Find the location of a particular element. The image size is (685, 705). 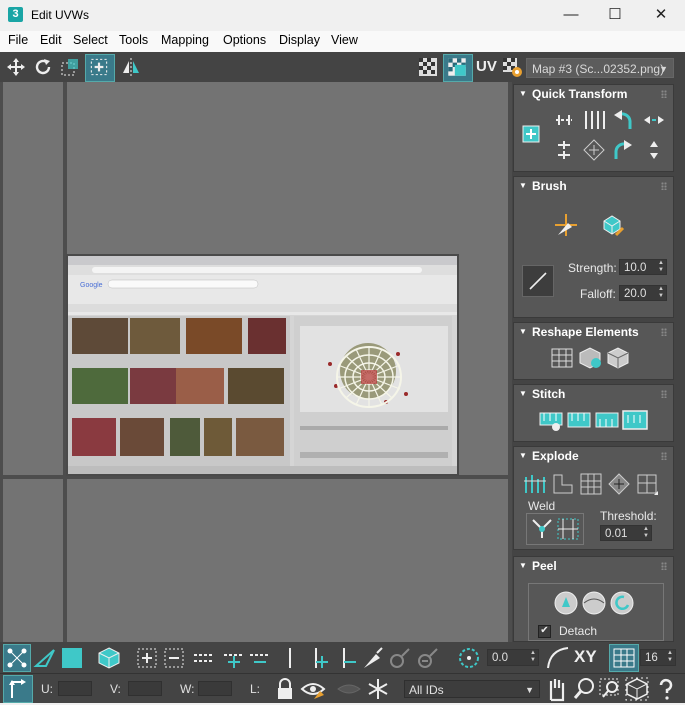

straighten-selection-icon is located at coordinates (562, 358).